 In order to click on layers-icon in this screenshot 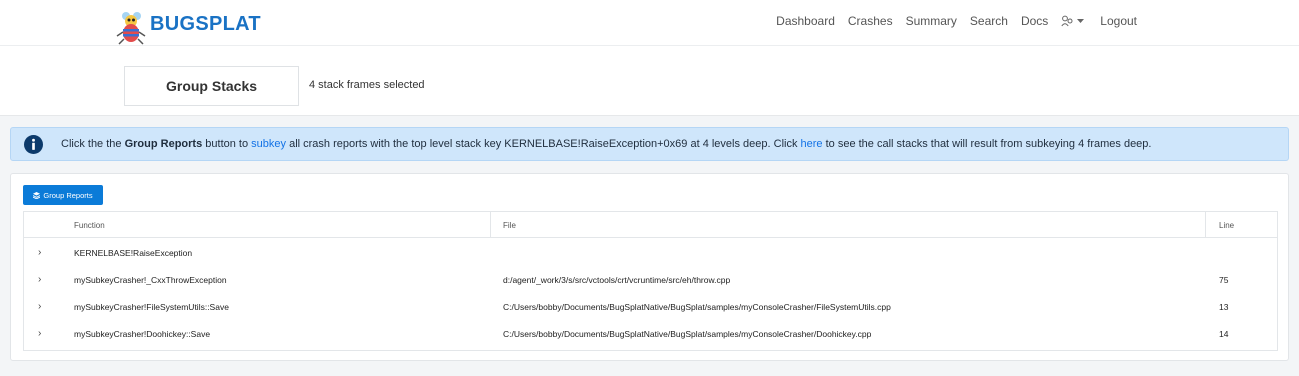, I will do `click(37, 195)`.